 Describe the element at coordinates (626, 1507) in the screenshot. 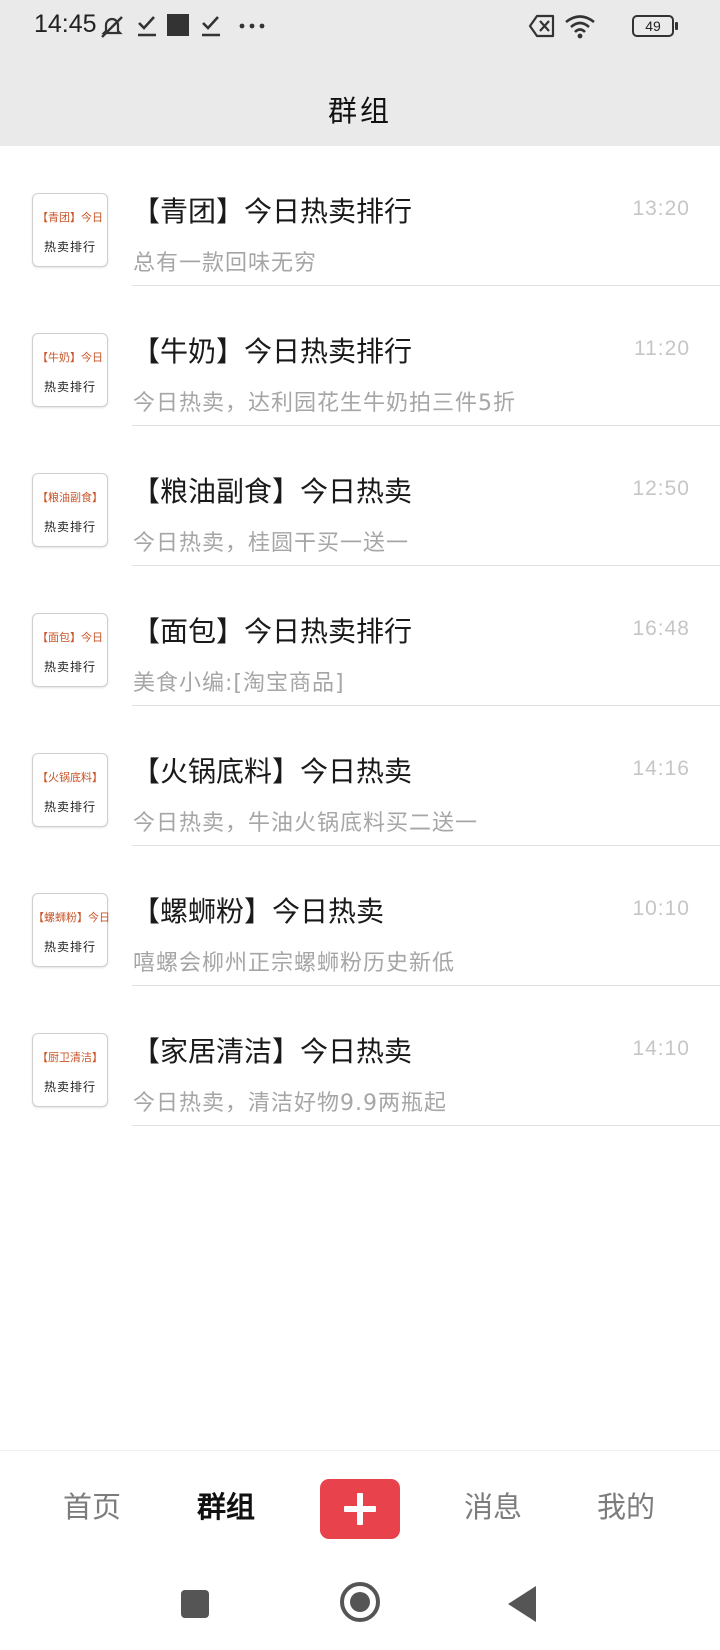

I see `tab-mine: 我的` at that location.